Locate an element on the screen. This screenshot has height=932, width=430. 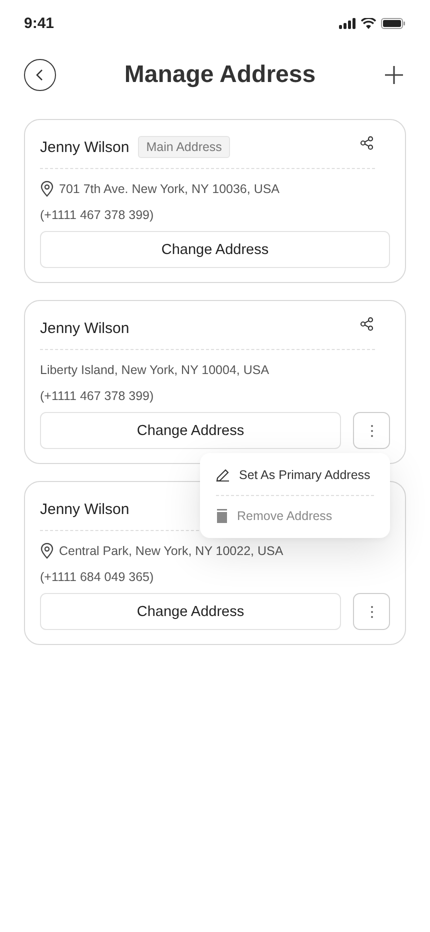
wifi-icon is located at coordinates (368, 23).